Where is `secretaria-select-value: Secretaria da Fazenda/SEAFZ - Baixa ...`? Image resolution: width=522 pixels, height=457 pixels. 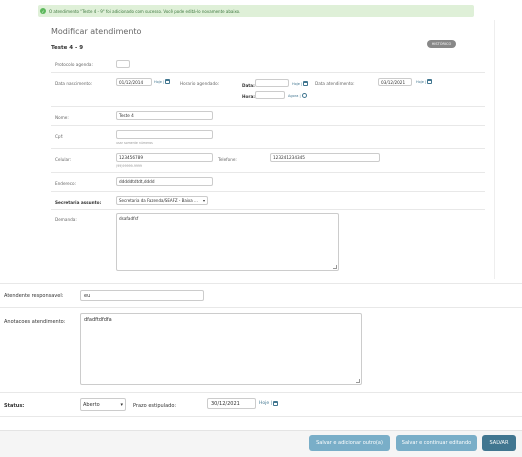
secretaria-select-value: Secretaria da Fazenda/SEAFZ - Baixa ... is located at coordinates (158, 200).